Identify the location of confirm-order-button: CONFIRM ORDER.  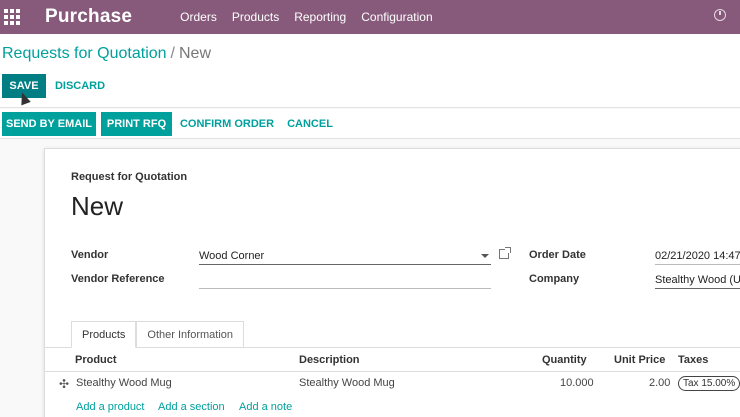
(227, 124).